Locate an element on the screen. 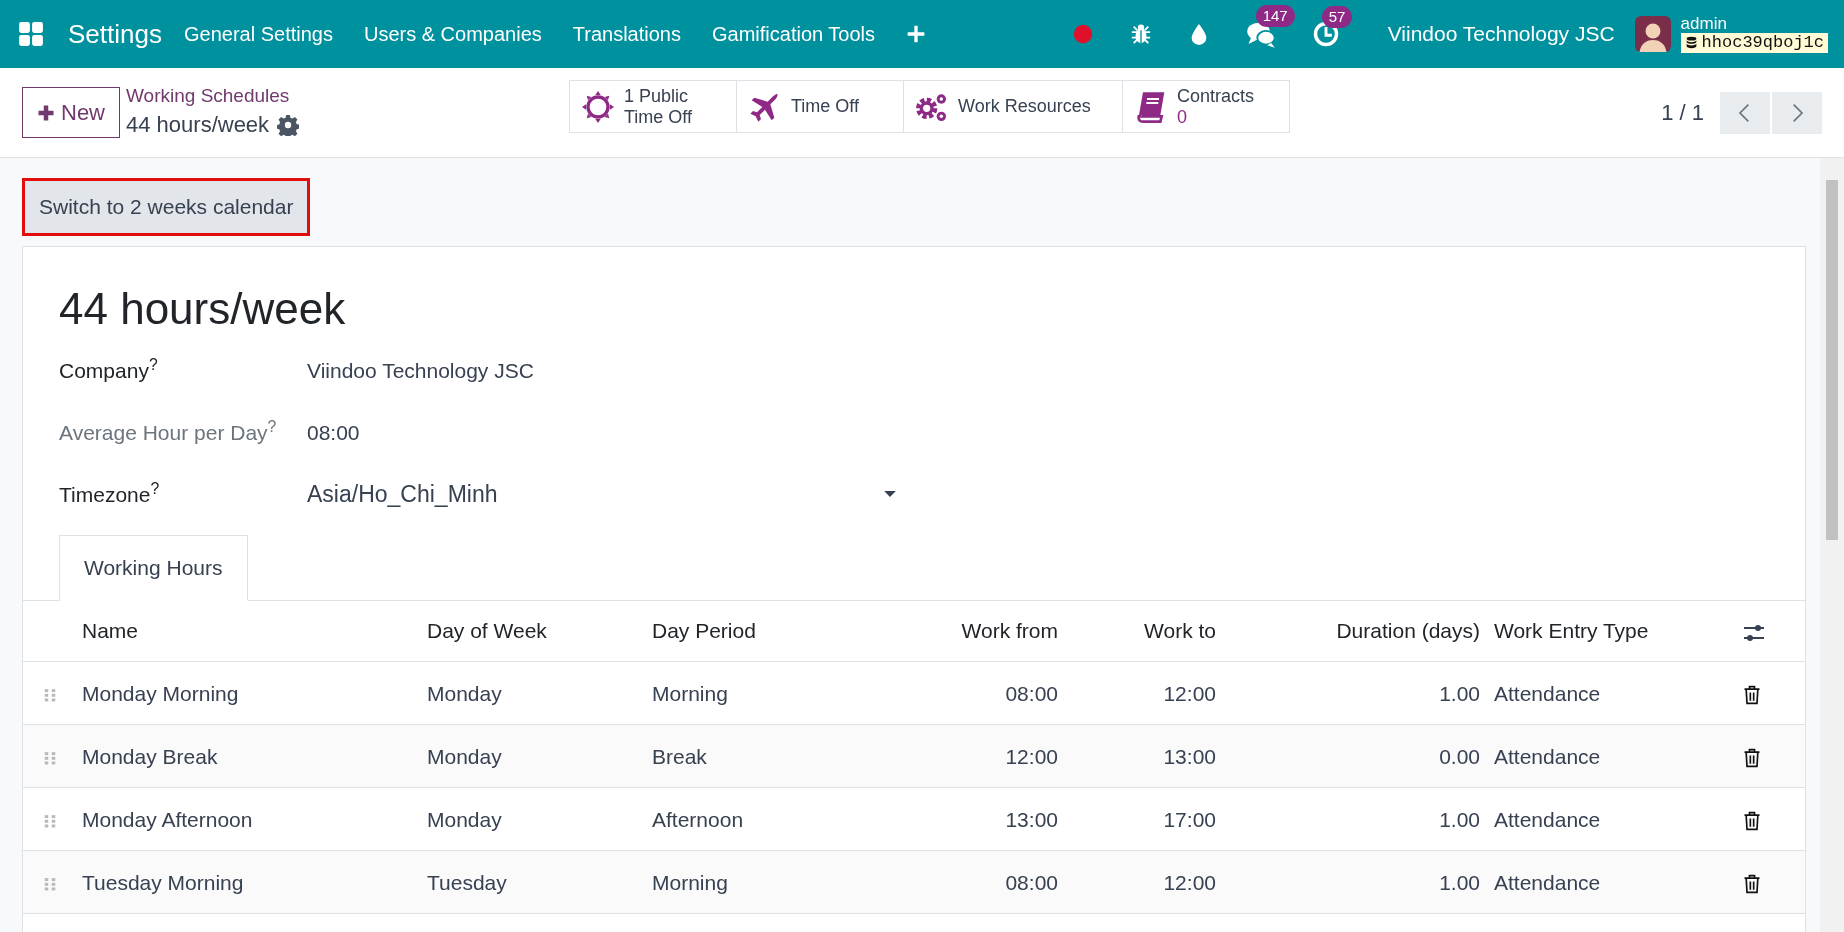 The width and height of the screenshot is (1844, 932). gear-icon is located at coordinates (288, 124).